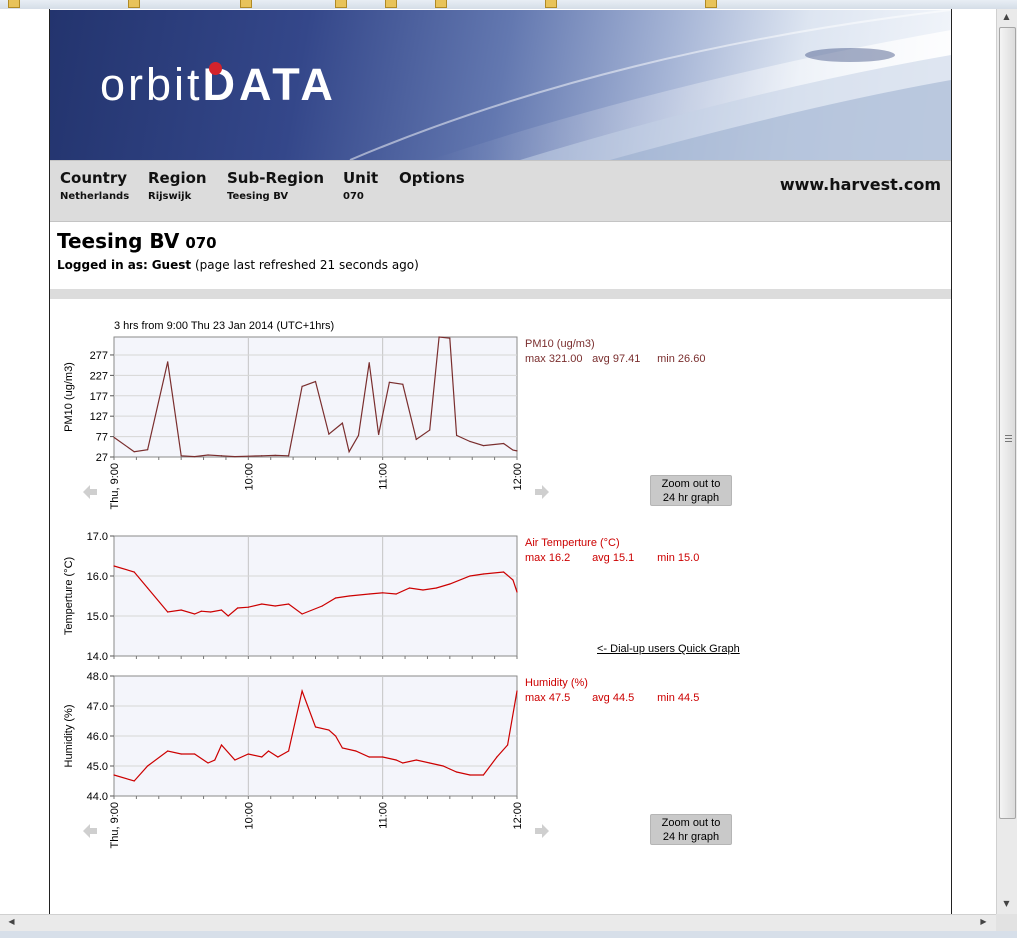  I want to click on scroll-right-arrow-icon: ▶, so click(983, 921).